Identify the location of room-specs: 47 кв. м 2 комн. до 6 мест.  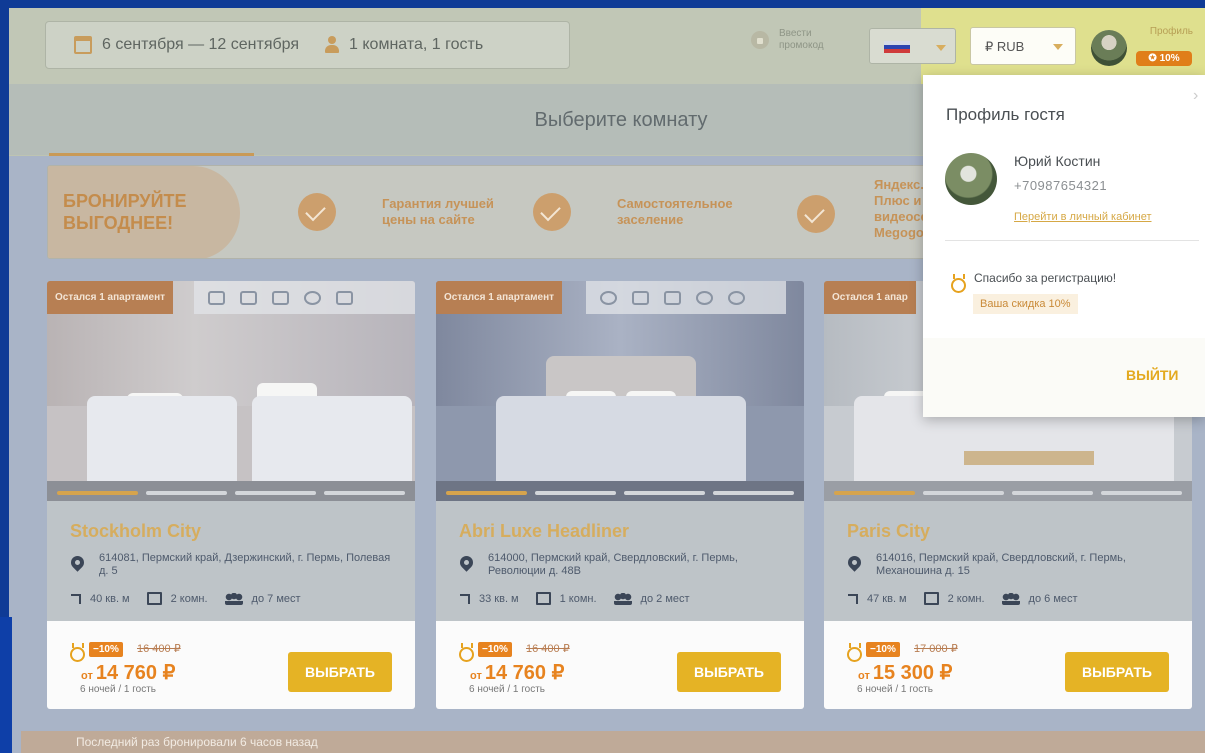
(971, 598).